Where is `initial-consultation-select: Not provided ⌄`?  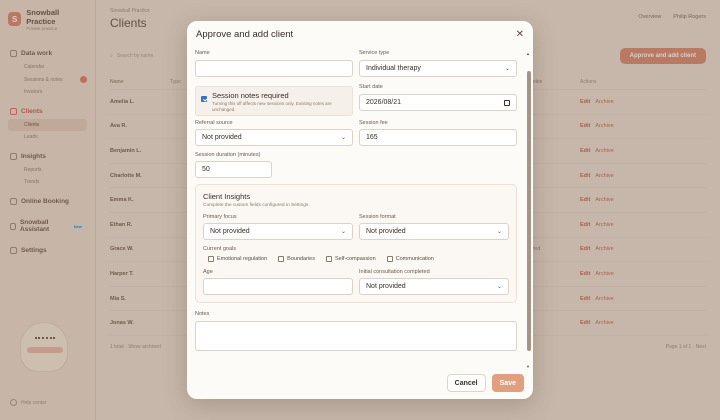 initial-consultation-select: Not provided ⌄ is located at coordinates (434, 286).